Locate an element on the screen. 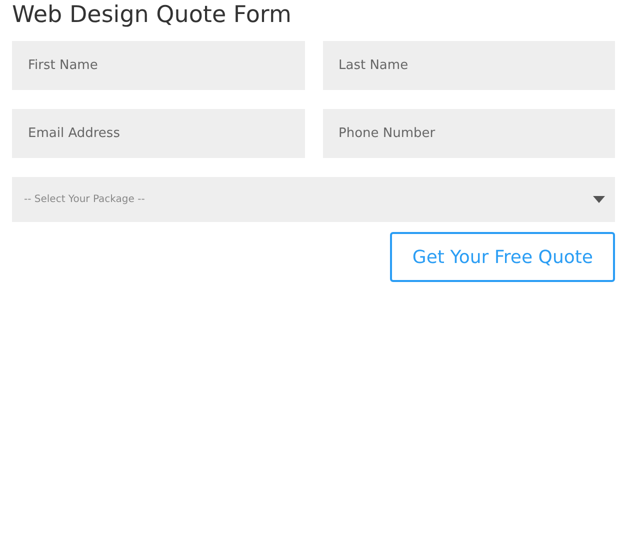 Image resolution: width=624 pixels, height=550 pixels. package-dropdown: -- Select Your Package -- is located at coordinates (313, 199).